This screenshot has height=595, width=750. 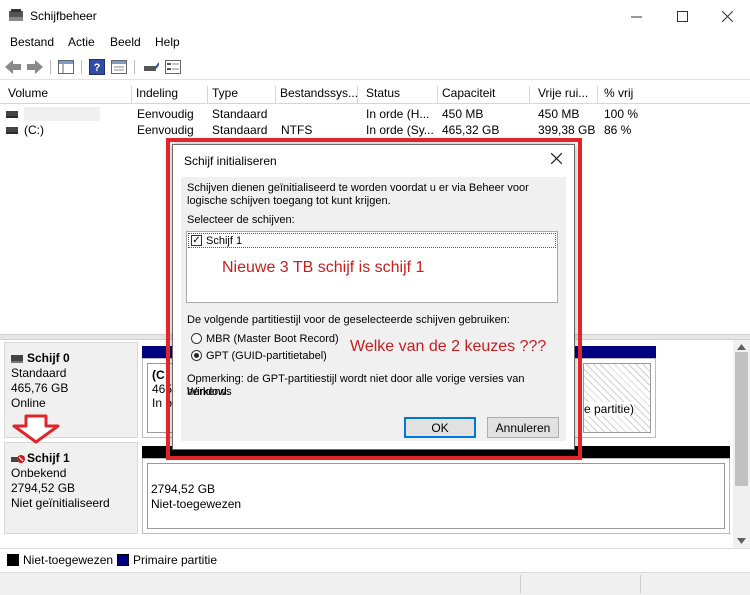 What do you see at coordinates (167, 42) in the screenshot?
I see `menu-help: Help` at bounding box center [167, 42].